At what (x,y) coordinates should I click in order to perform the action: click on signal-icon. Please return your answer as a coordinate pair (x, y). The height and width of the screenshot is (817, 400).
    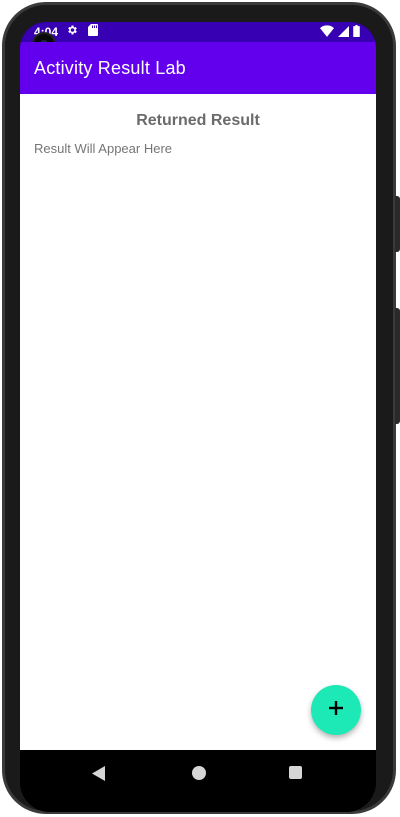
    Looking at the image, I should click on (343, 32).